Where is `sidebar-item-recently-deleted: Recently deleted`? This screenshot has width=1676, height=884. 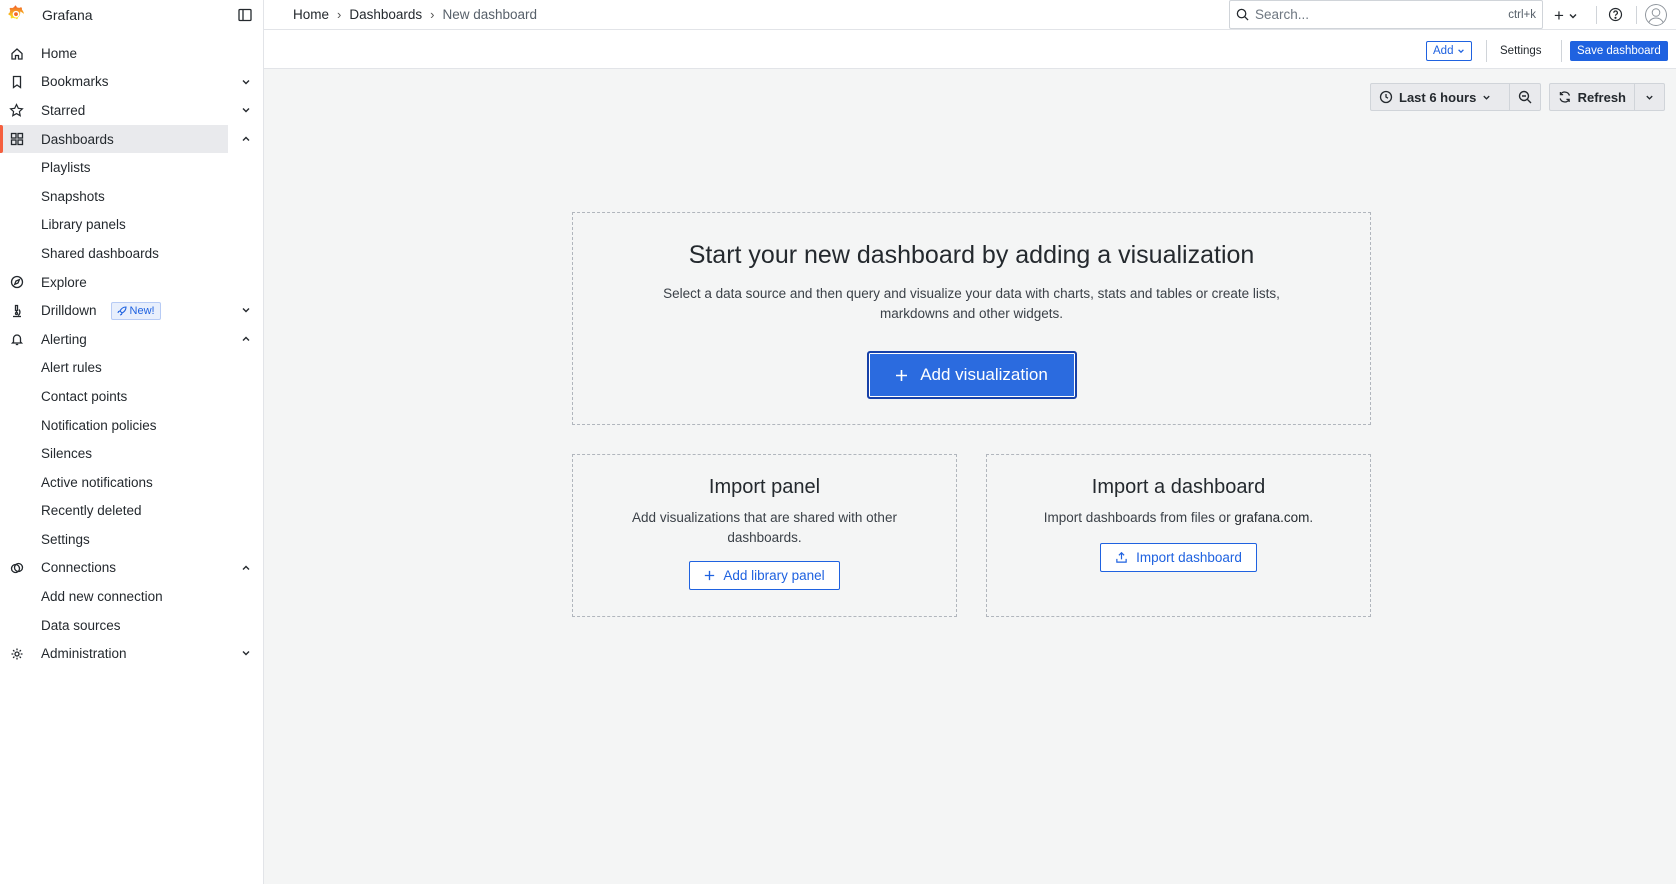
sidebar-item-recently-deleted: Recently deleted is located at coordinates (114, 511).